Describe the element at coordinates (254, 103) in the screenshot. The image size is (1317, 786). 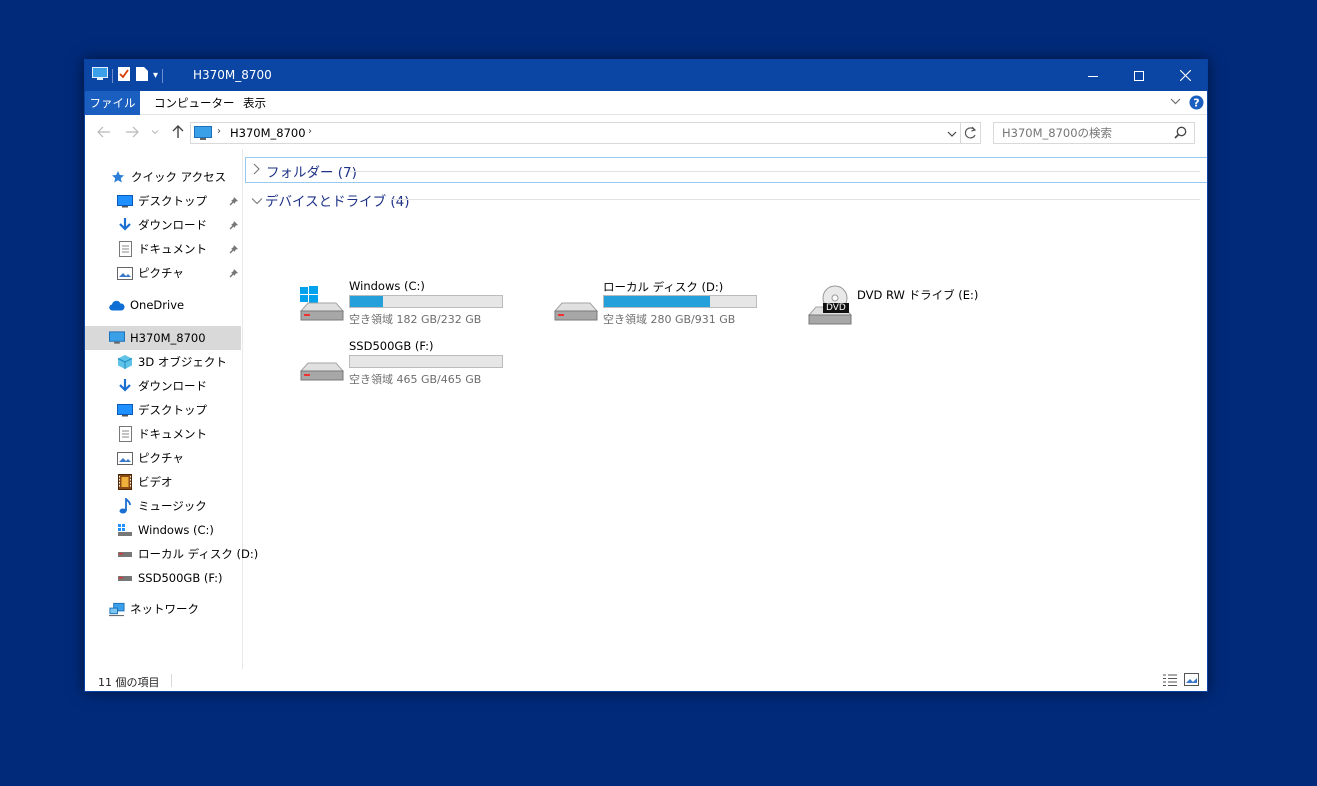
I see `tab-view: 表示` at that location.